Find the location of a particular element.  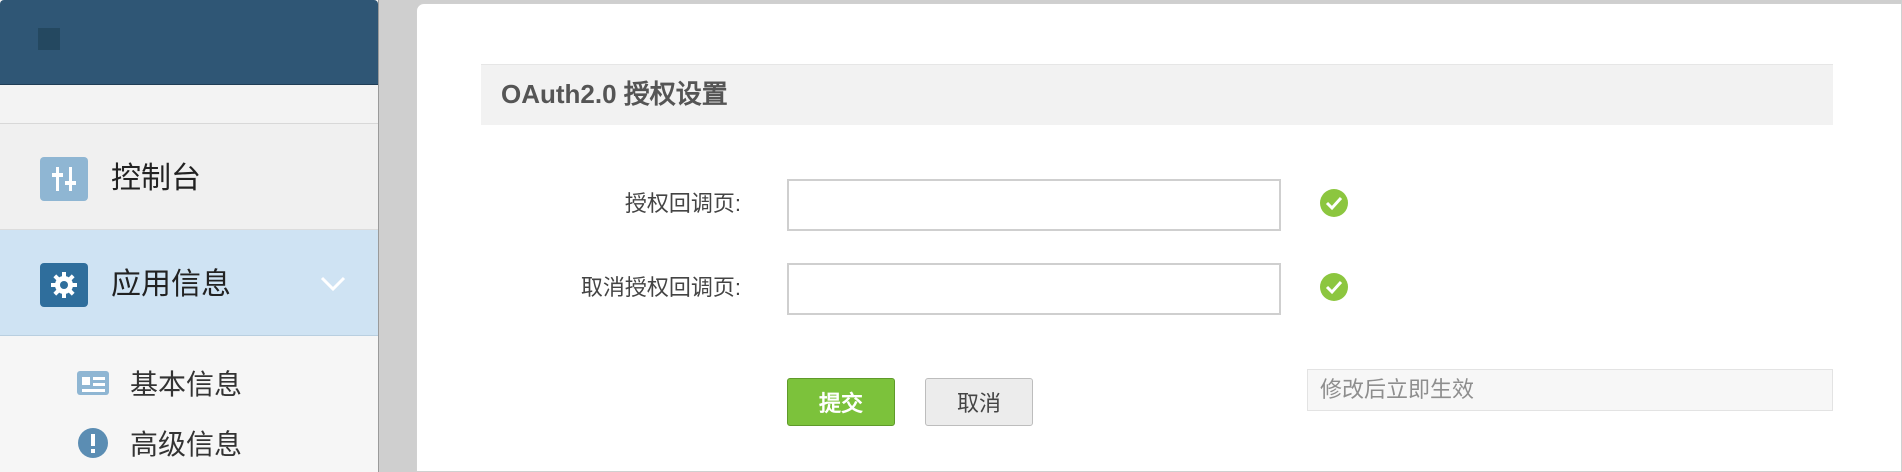

cancel-callback-url-label: 取消授权回调页: is located at coordinates (660, 287).